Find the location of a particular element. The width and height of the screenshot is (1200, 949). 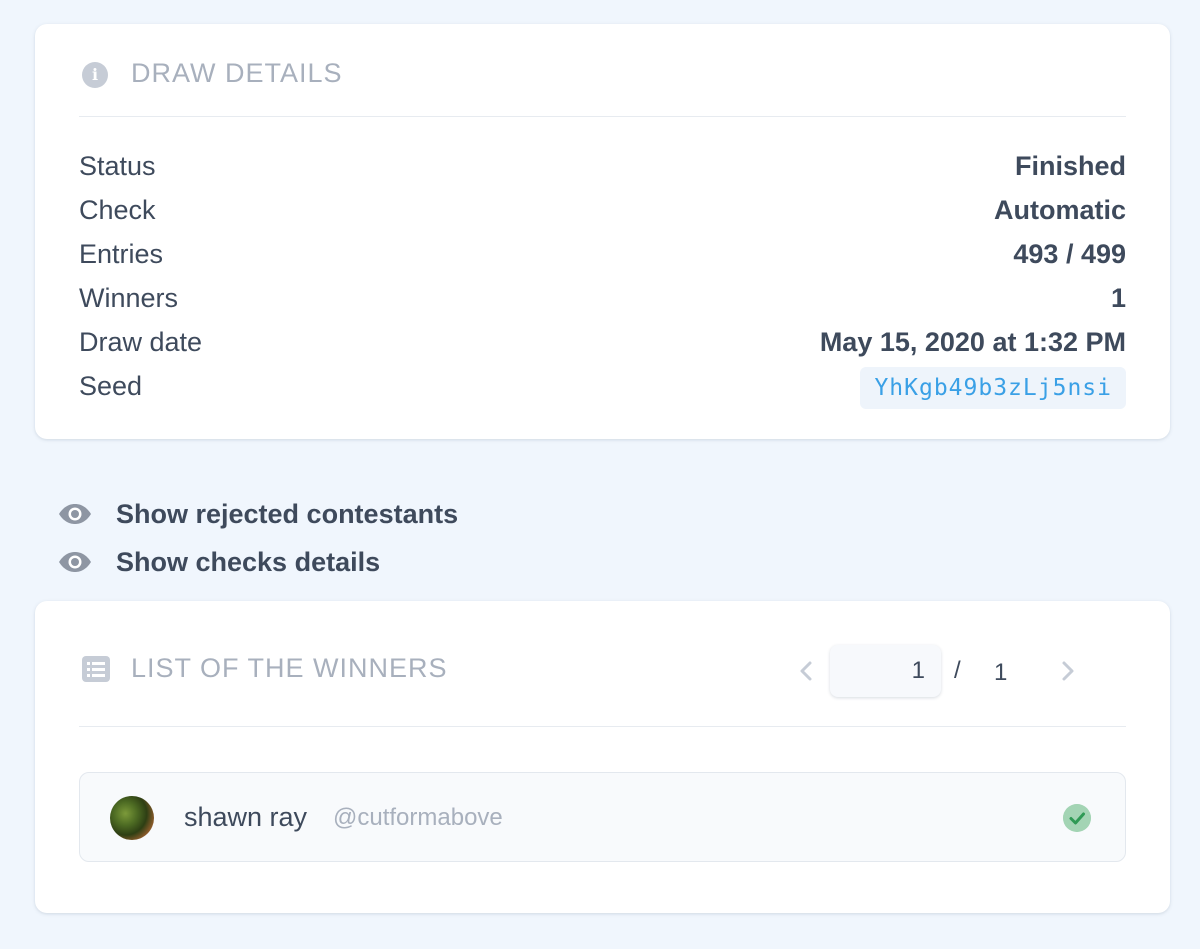

pagination: / 1 is located at coordinates (937, 671).